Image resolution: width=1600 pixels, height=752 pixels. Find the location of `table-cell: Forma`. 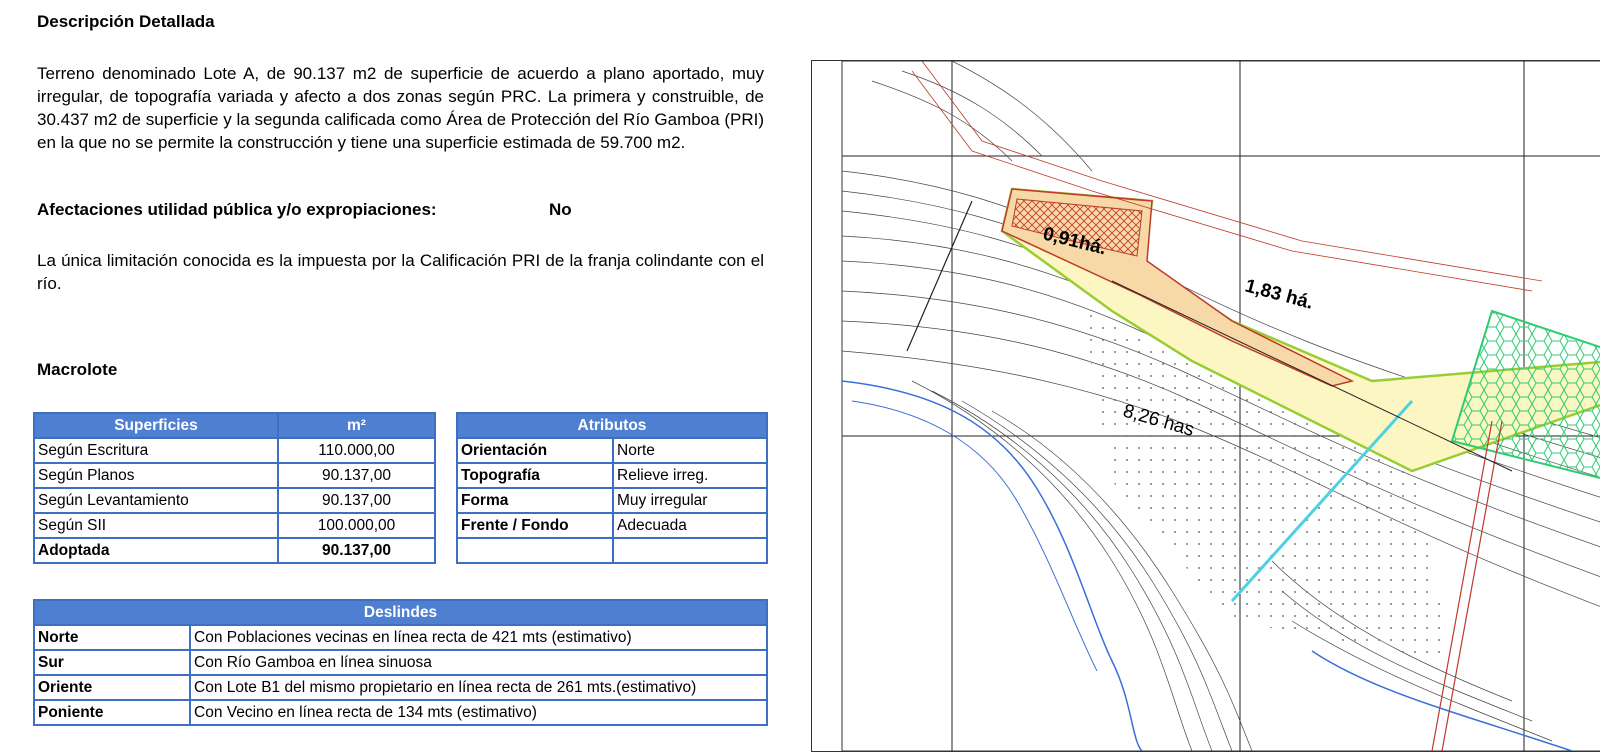

table-cell: Forma is located at coordinates (535, 500).